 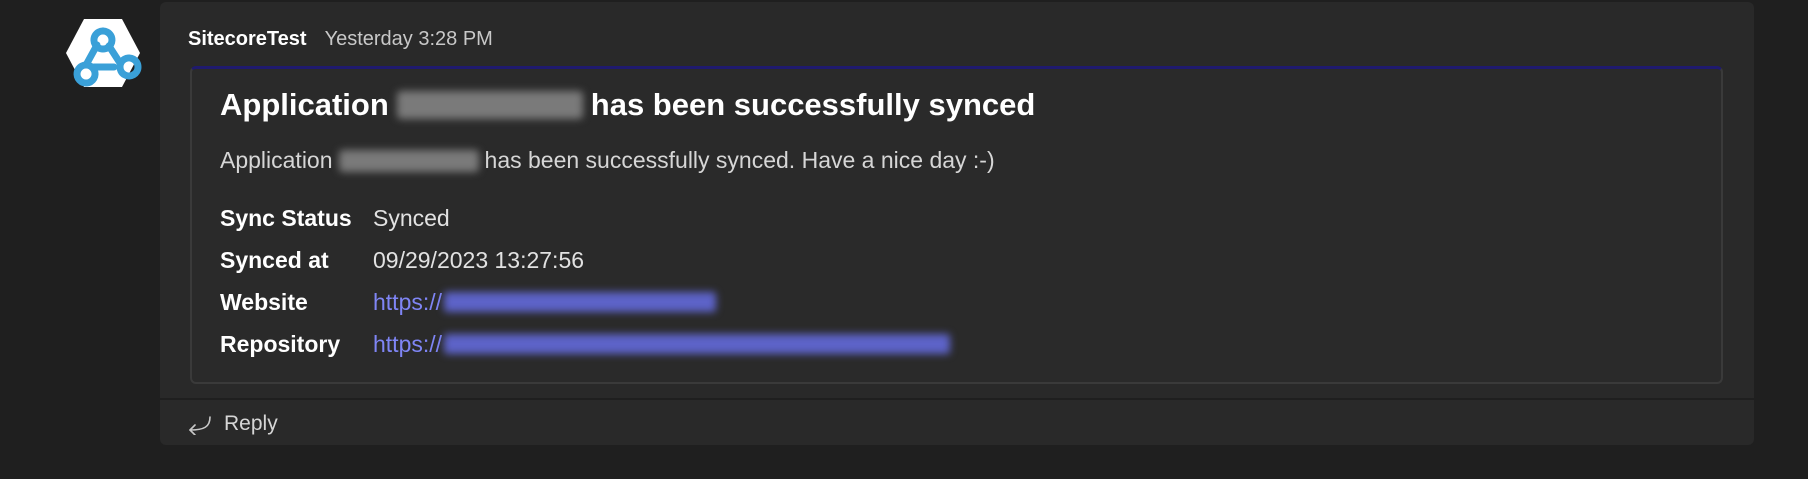 I want to click on website-link: https://, so click(x=545, y=302).